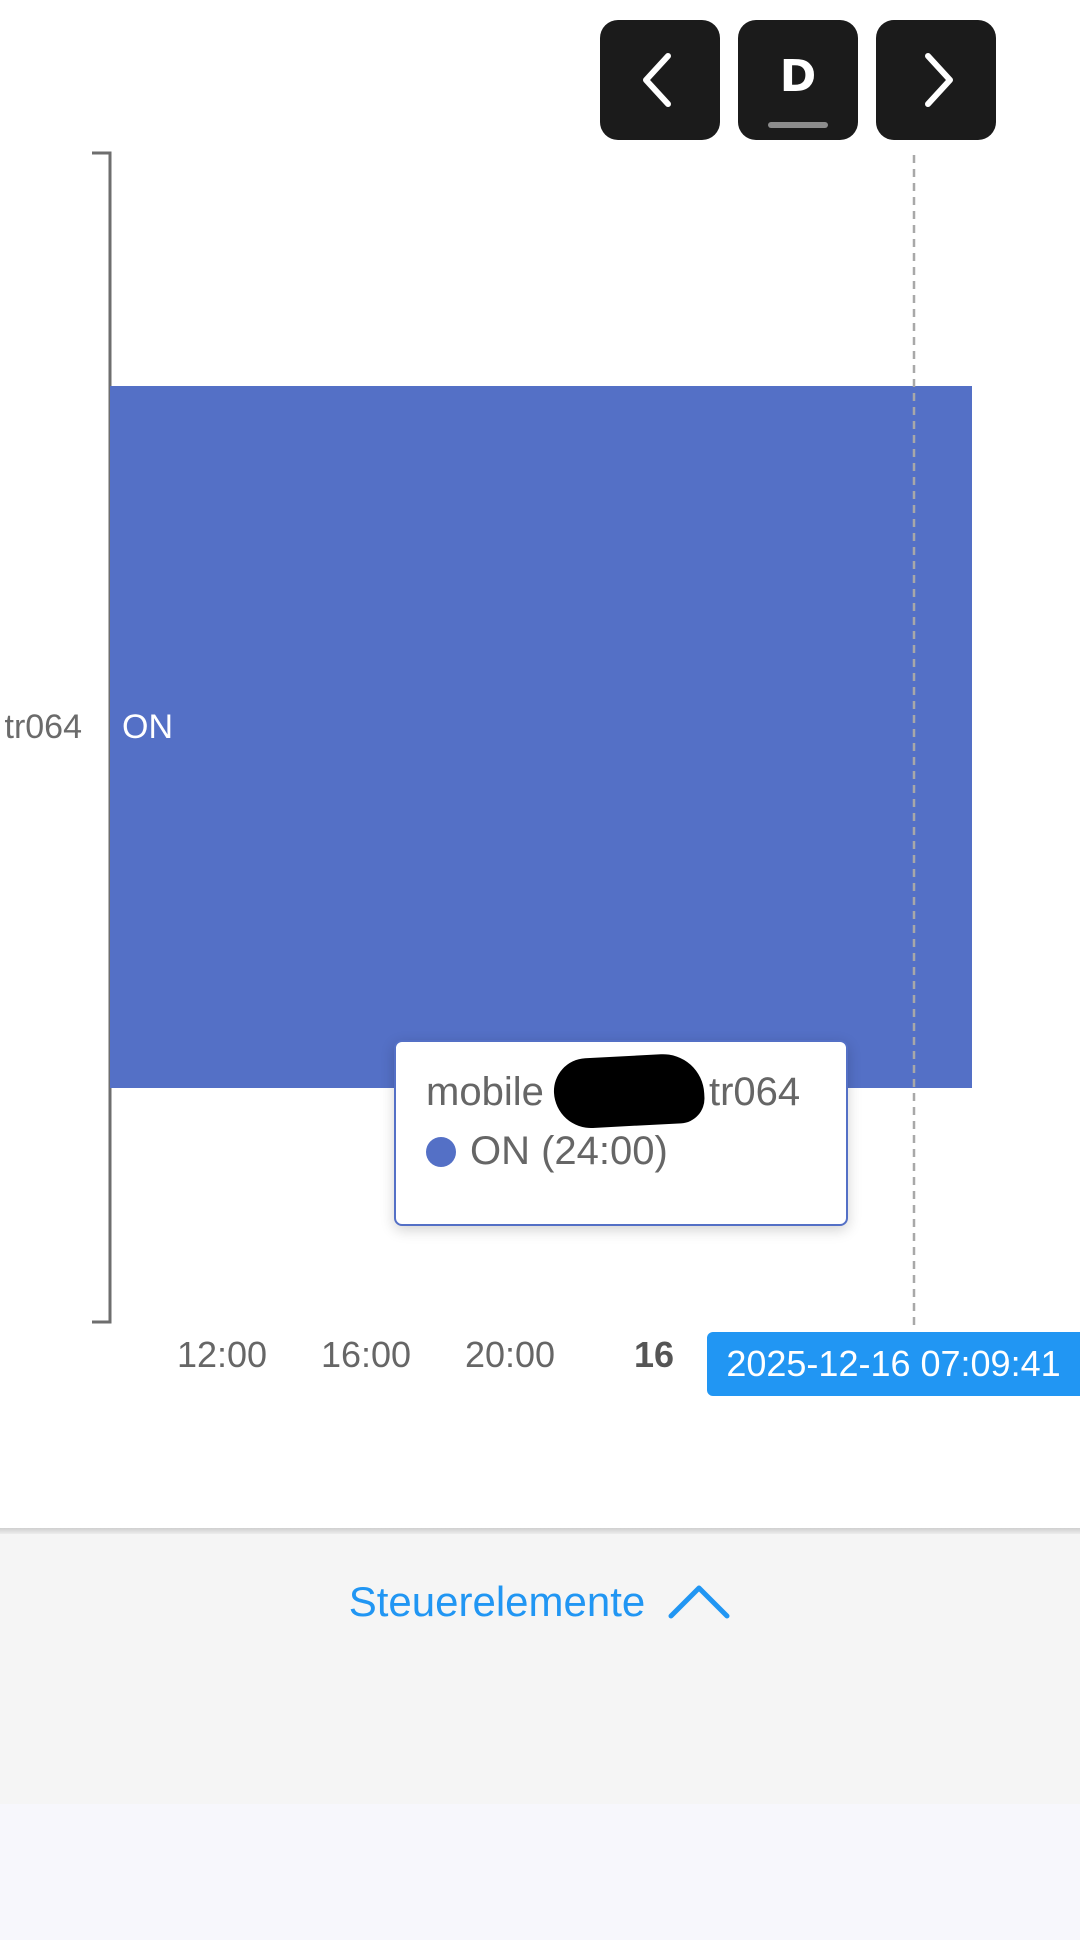  Describe the element at coordinates (569, 1151) in the screenshot. I see `tooltip-value: ON (24:00)` at that location.